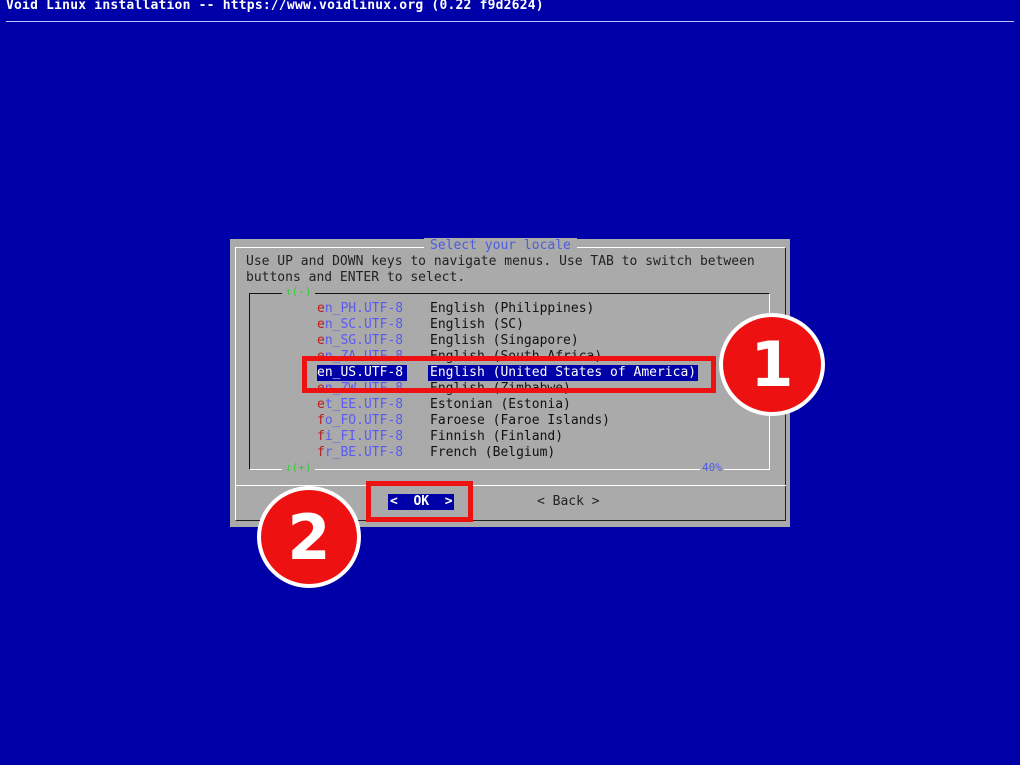 The height and width of the screenshot is (765, 1020). Describe the element at coordinates (772, 364) in the screenshot. I see `annotation-badge-1: 1` at that location.